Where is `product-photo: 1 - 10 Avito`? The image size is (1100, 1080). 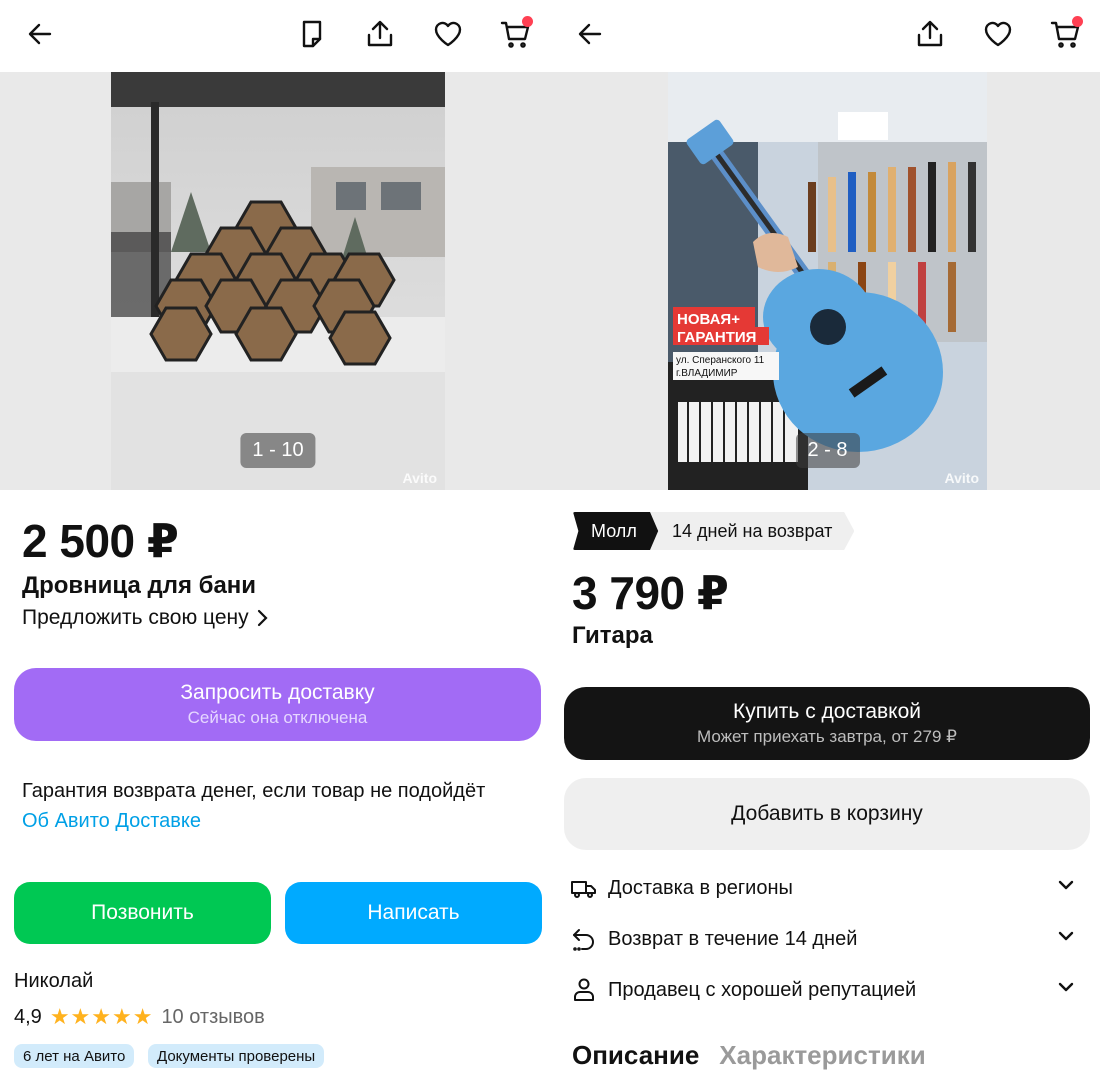
product-photo: 1 - 10 Avito is located at coordinates (278, 281).